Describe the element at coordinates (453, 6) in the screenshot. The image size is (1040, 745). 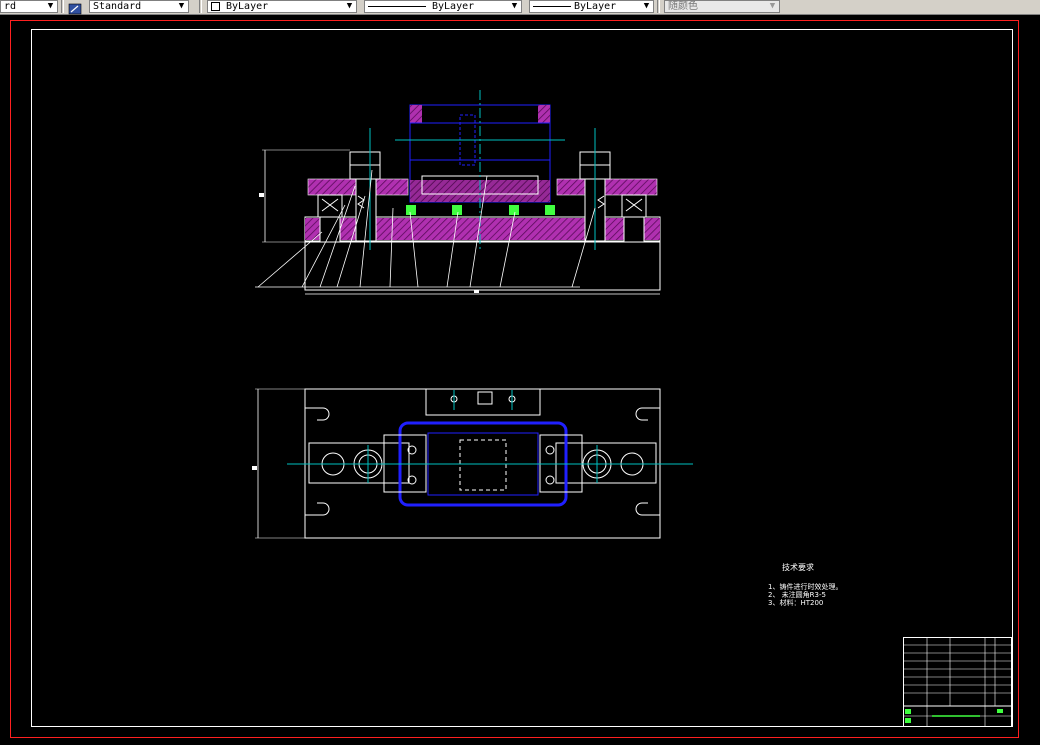
I see `linetype-value: ByLayer` at that location.